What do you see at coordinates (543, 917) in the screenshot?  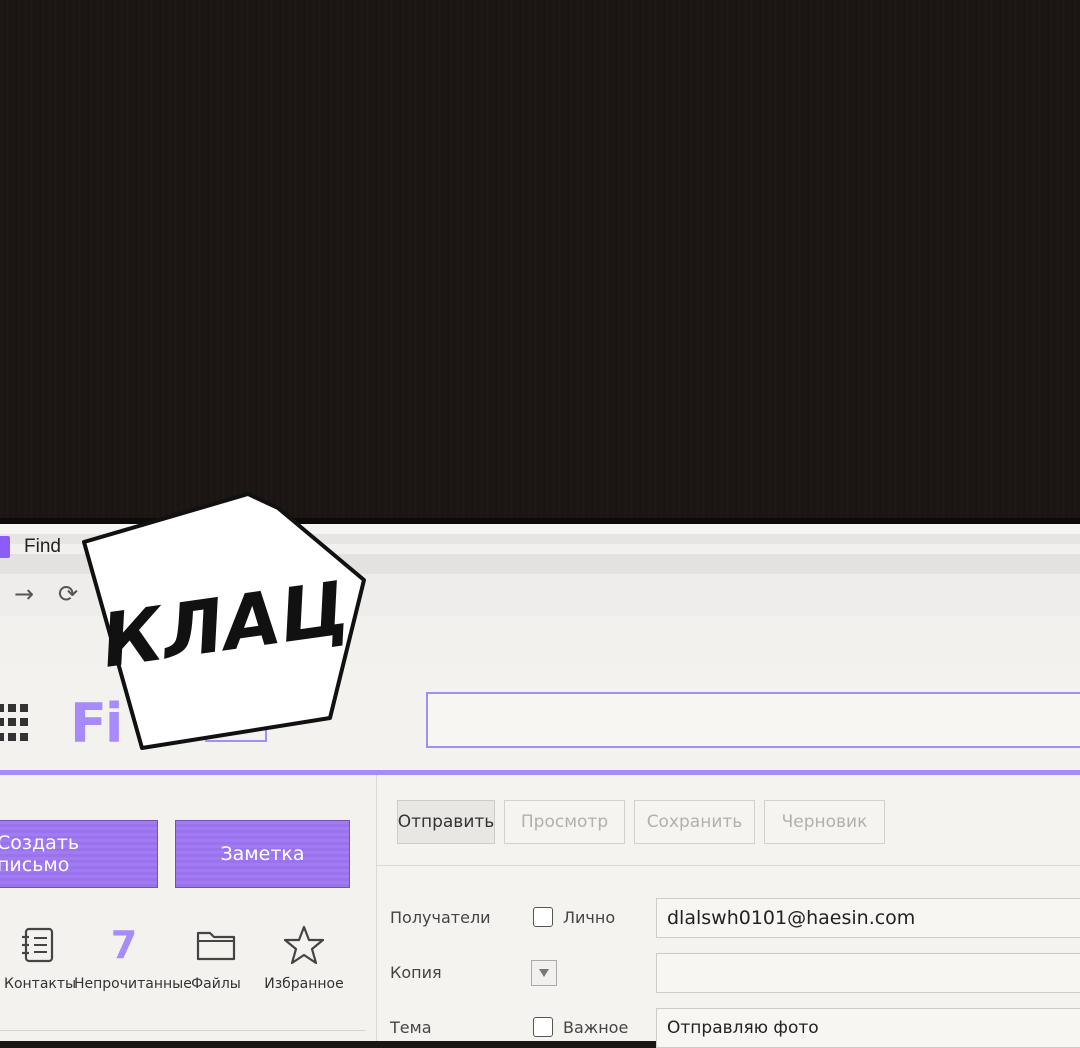 I see `personal-checkbox` at bounding box center [543, 917].